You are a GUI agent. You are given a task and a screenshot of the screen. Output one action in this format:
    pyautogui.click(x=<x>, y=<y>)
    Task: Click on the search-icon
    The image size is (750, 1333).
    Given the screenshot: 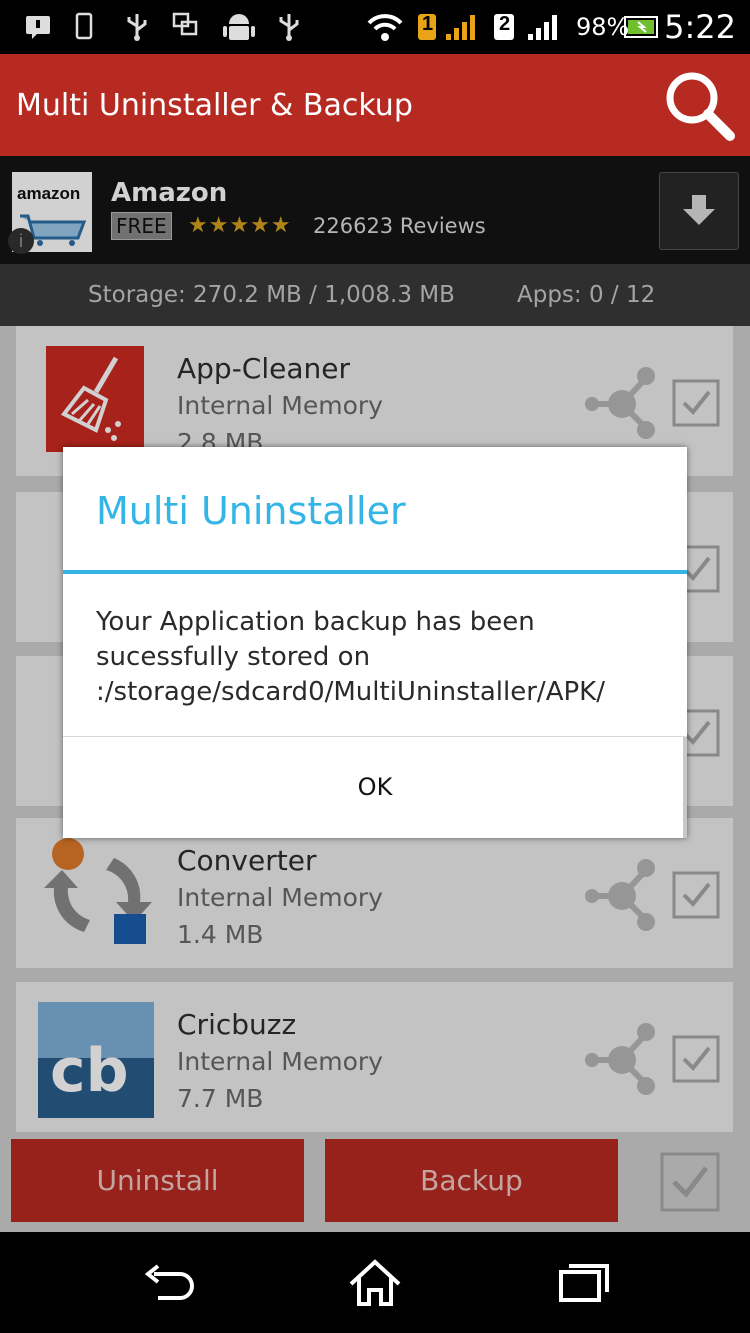 What is the action you would take?
    pyautogui.click(x=700, y=106)
    